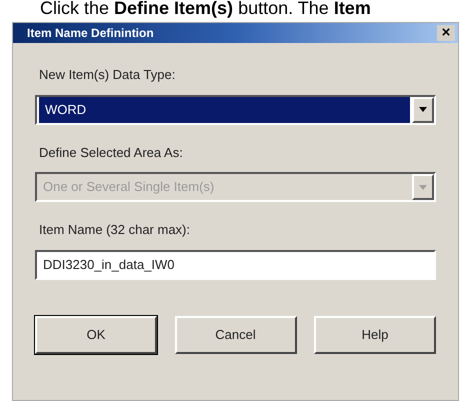  I want to click on field-label: Define Selected Area As:, so click(111, 153).